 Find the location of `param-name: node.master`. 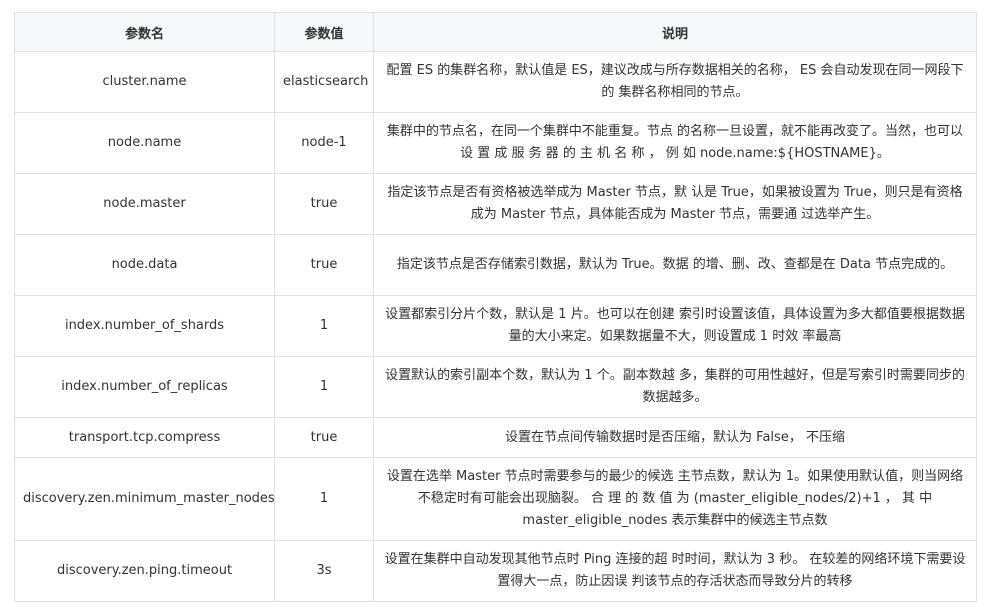

param-name: node.master is located at coordinates (144, 204).